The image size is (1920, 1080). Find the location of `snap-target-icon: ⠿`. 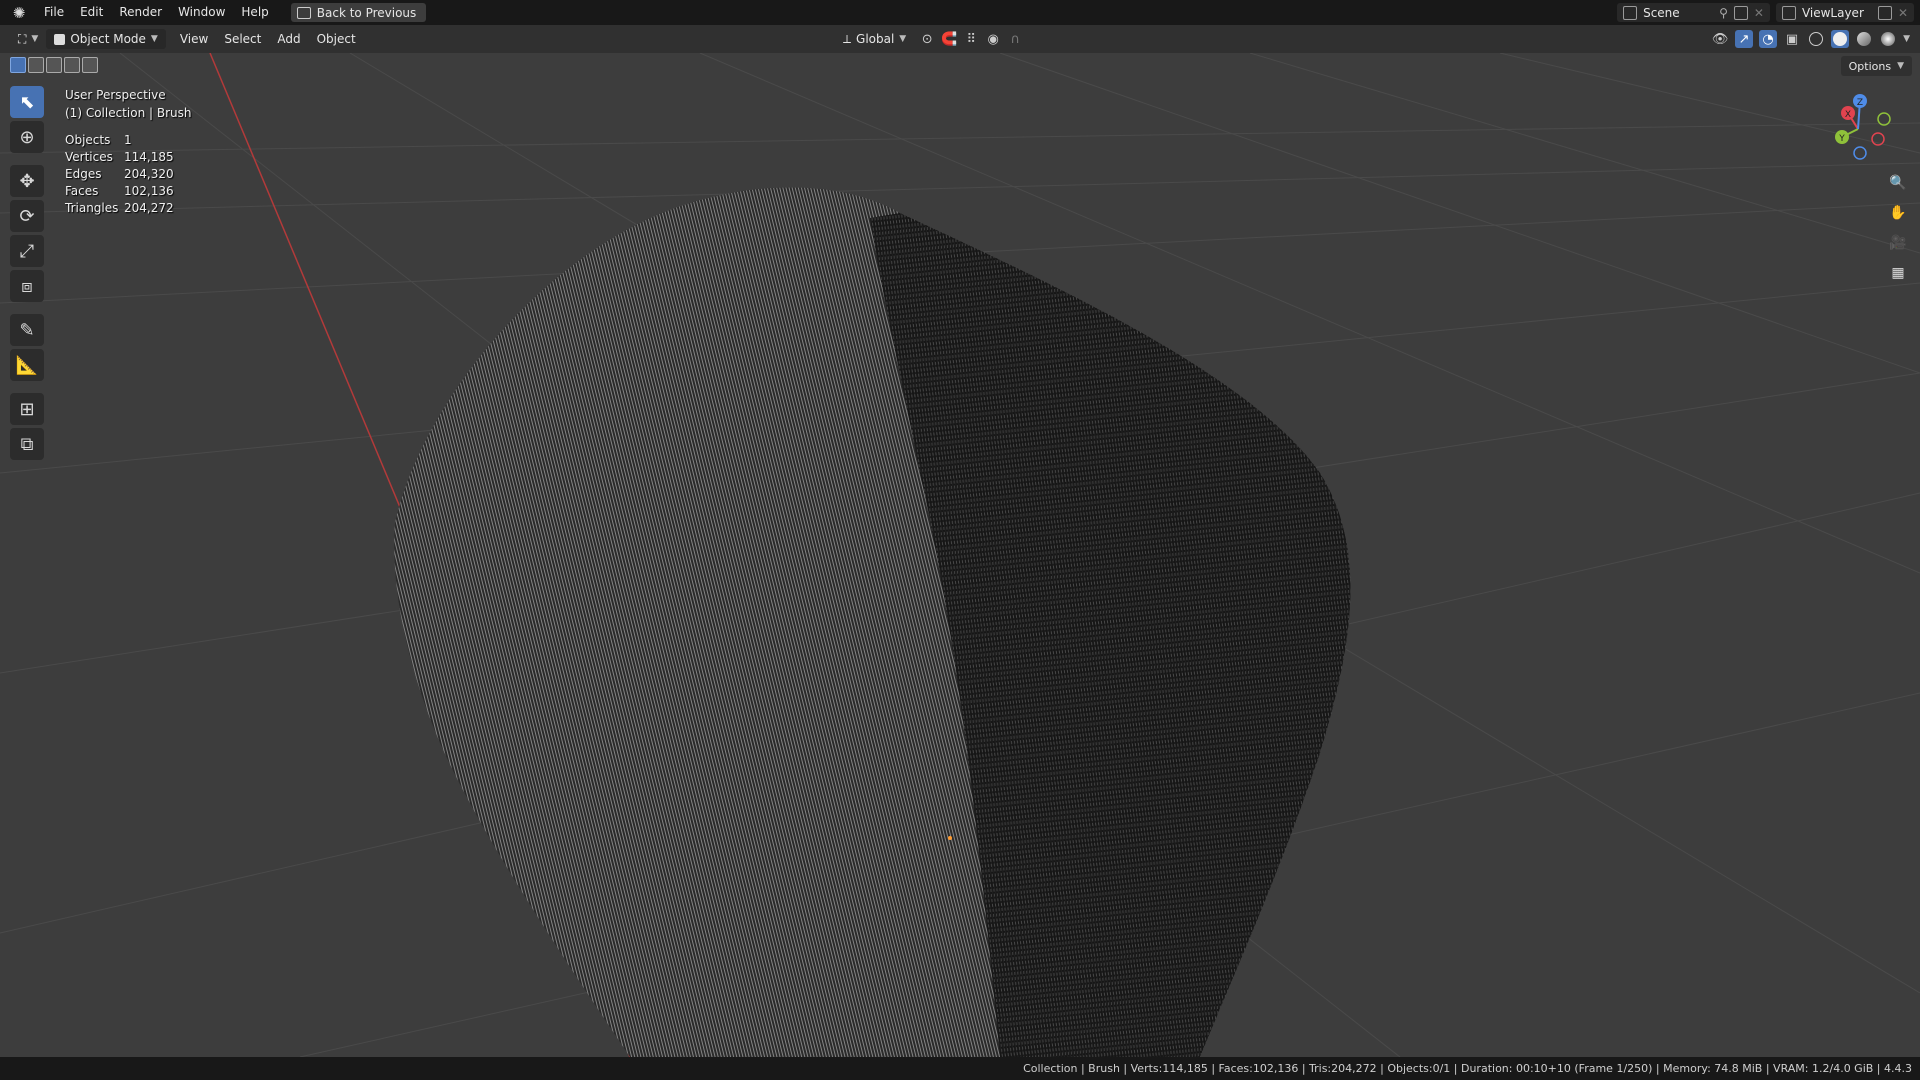

snap-target-icon: ⠿ is located at coordinates (971, 39).